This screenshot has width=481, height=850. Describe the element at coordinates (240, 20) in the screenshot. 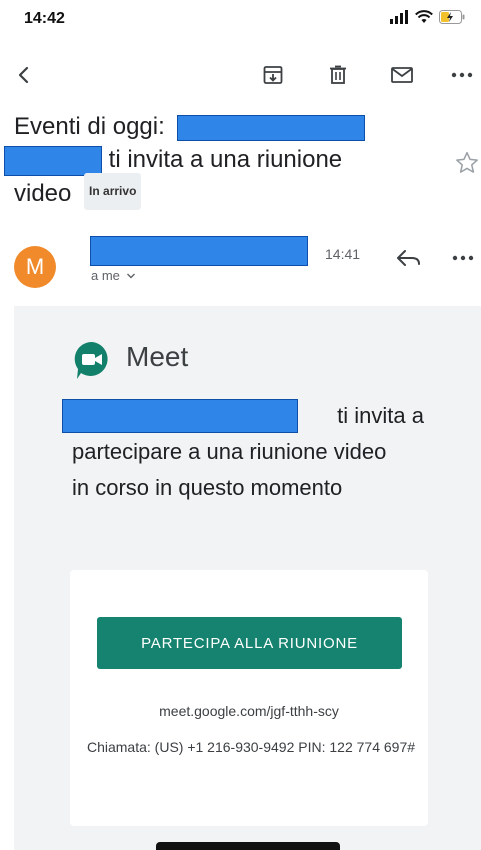

I see `status-bar: 14:42` at that location.